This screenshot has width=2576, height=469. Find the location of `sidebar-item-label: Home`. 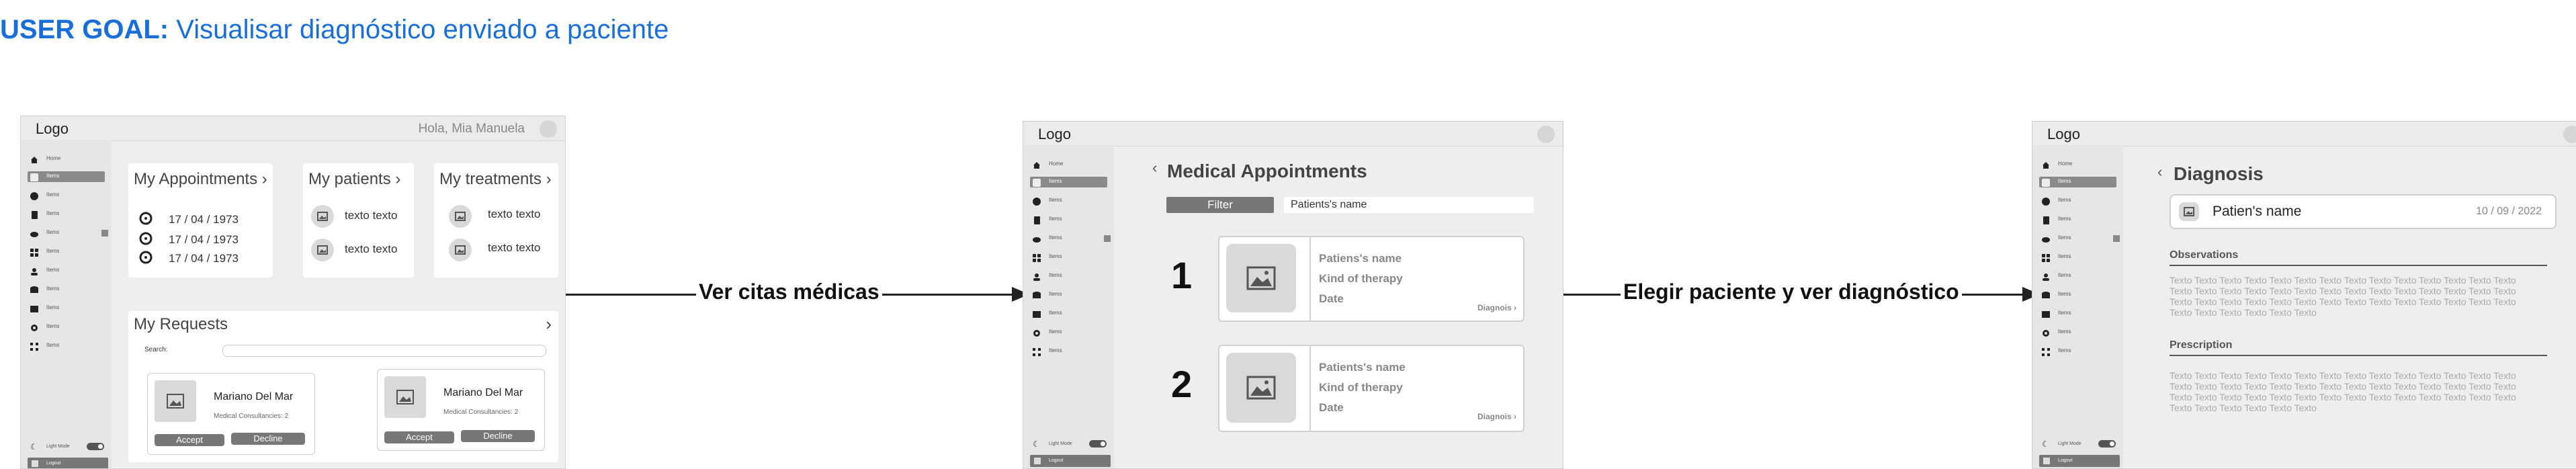

sidebar-item-label: Home is located at coordinates (53, 158).